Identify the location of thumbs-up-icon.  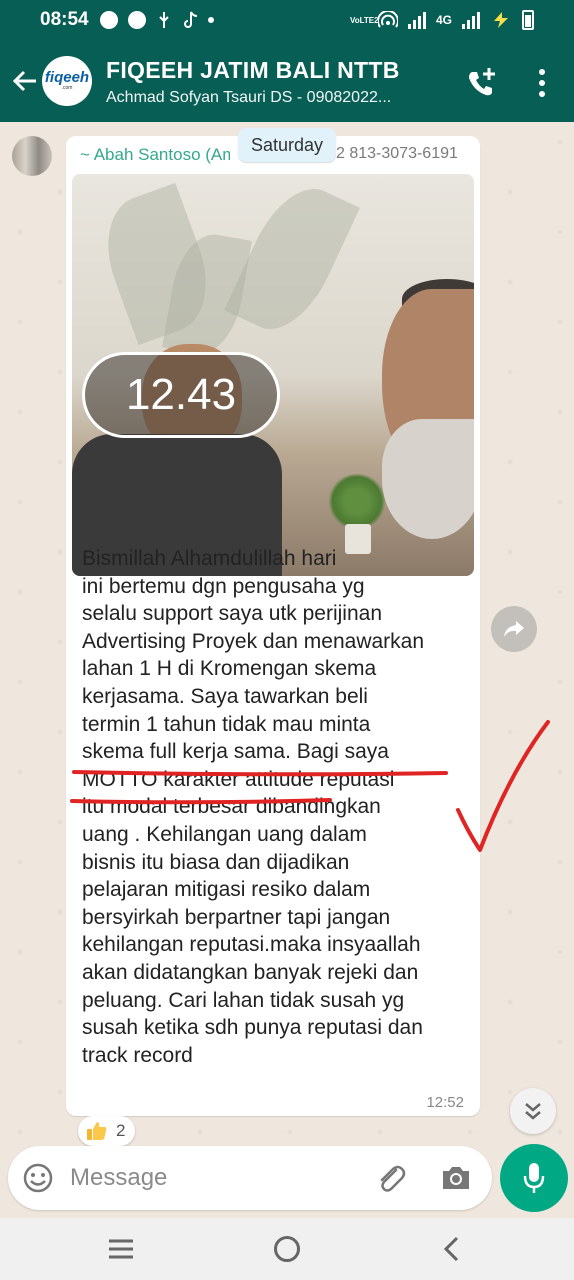
(97, 1131).